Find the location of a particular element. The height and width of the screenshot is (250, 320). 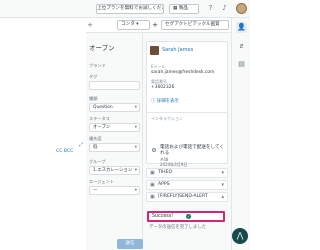

divider is located at coordinates (187, 112).